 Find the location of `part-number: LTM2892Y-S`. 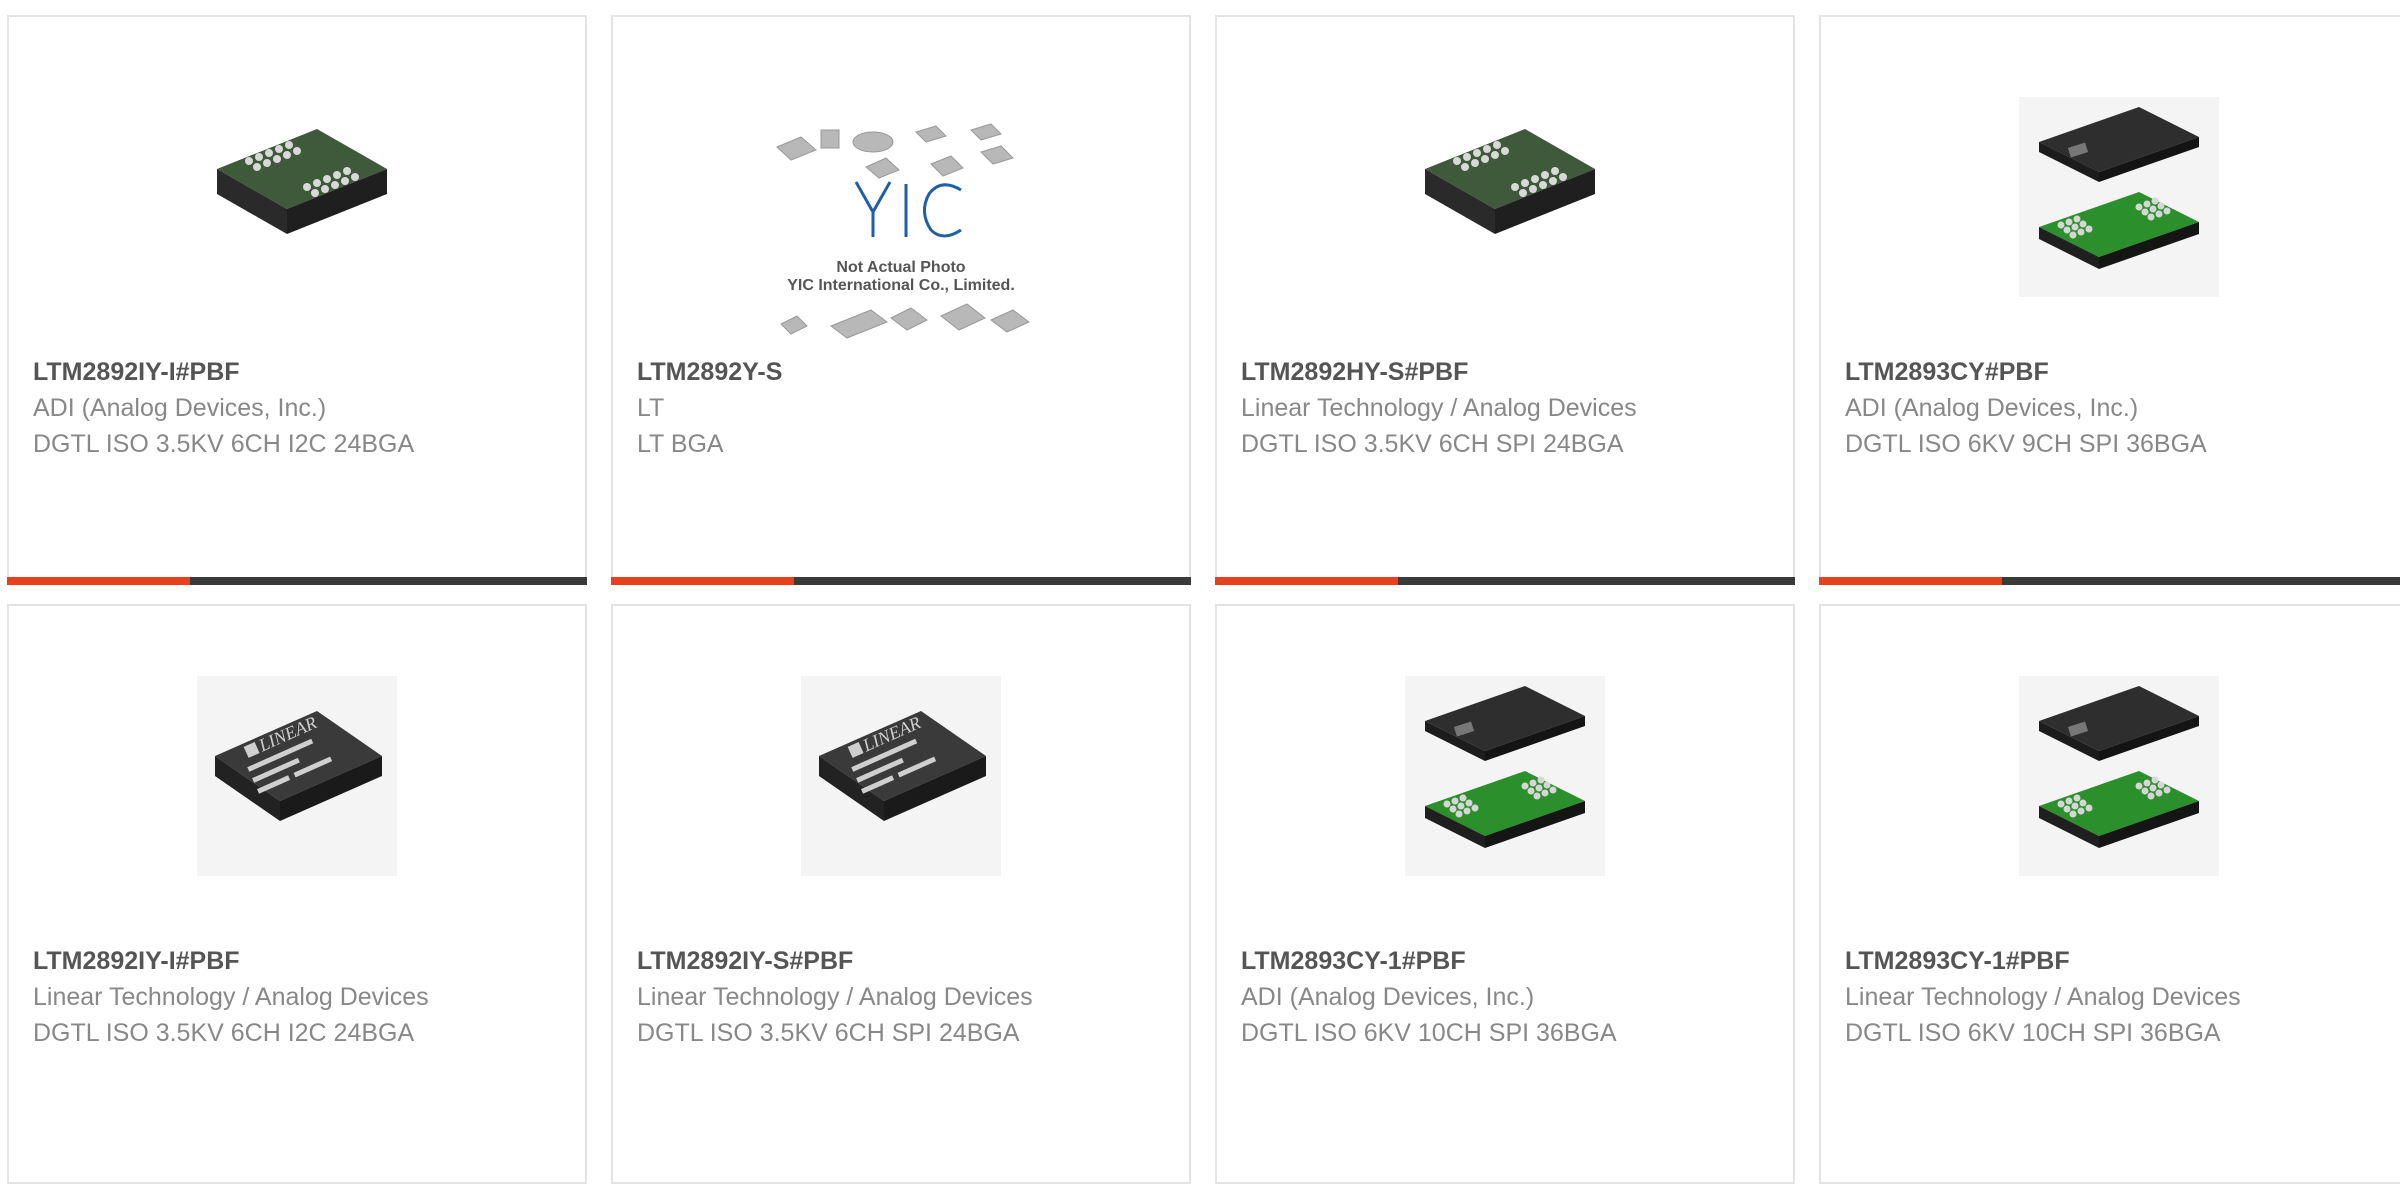

part-number: LTM2892Y-S is located at coordinates (901, 372).